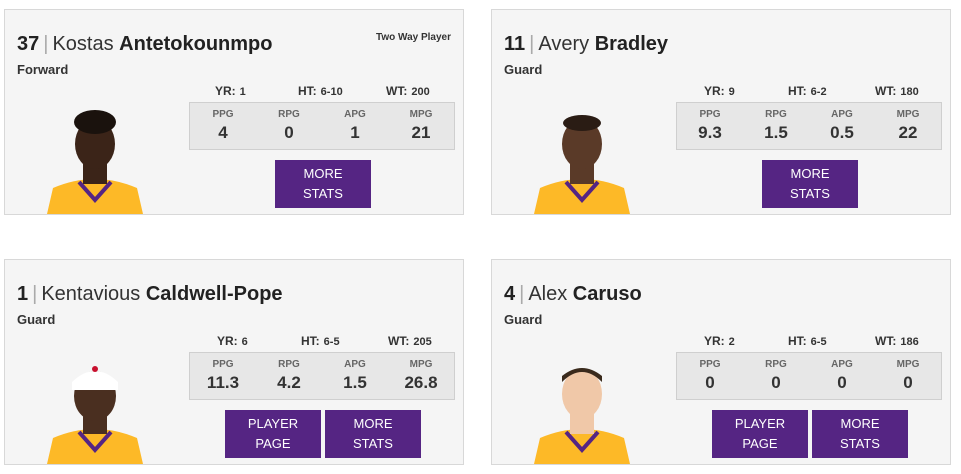  Describe the element at coordinates (776, 382) in the screenshot. I see `rpg-value: 0` at that location.